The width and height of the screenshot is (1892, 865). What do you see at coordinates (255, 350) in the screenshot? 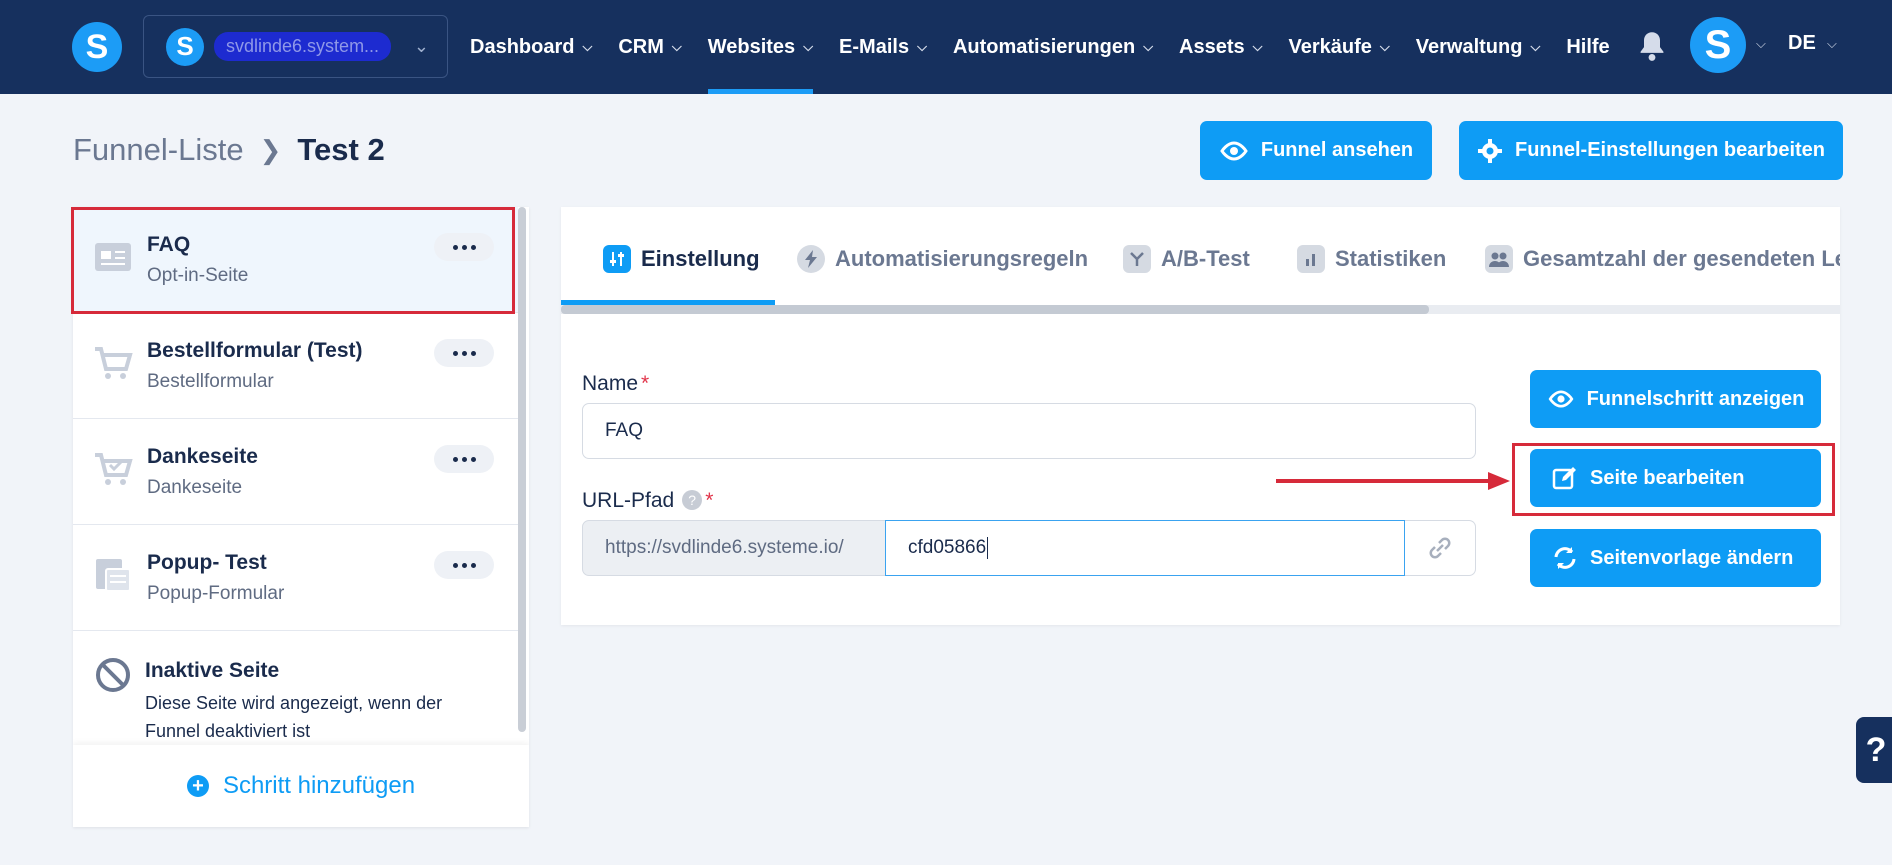
I see `step-title: Bestellformular (Test)` at bounding box center [255, 350].